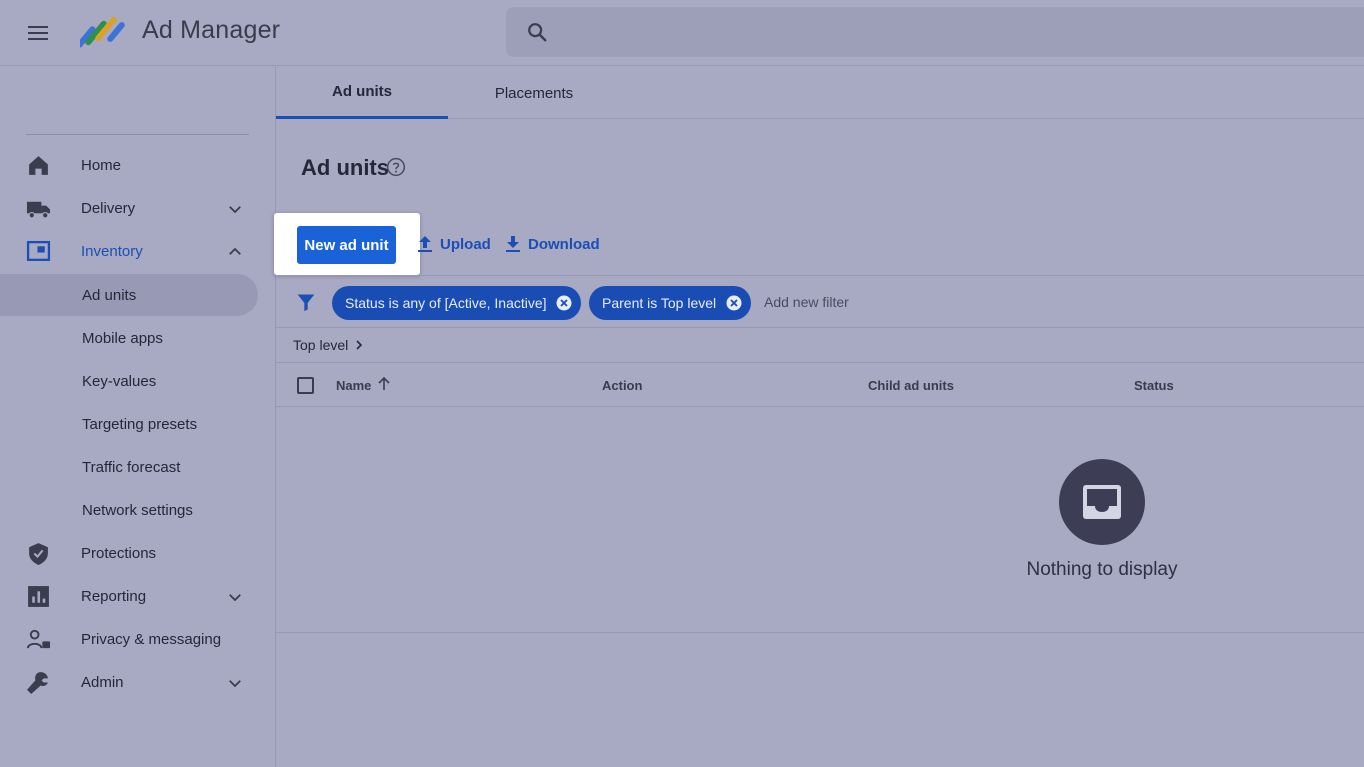 The image size is (1364, 767). I want to click on arrow-up-icon, so click(384, 384).